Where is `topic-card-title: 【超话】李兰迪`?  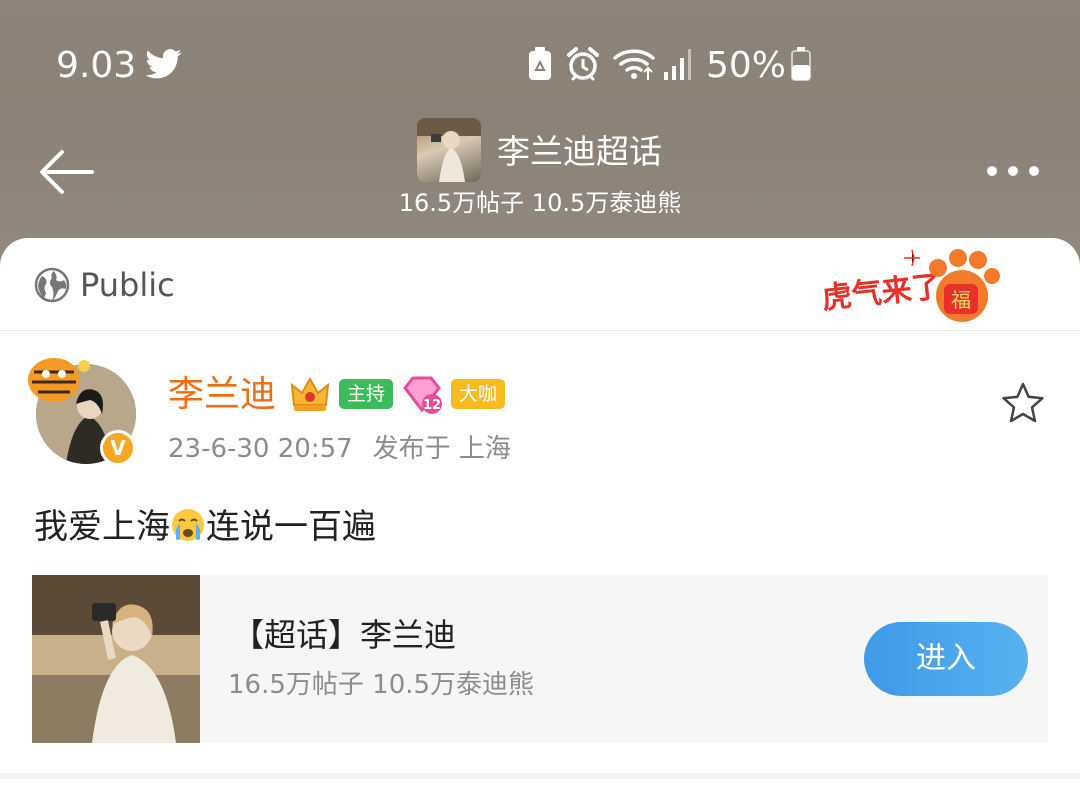 topic-card-title: 【超话】李兰迪 is located at coordinates (344, 635).